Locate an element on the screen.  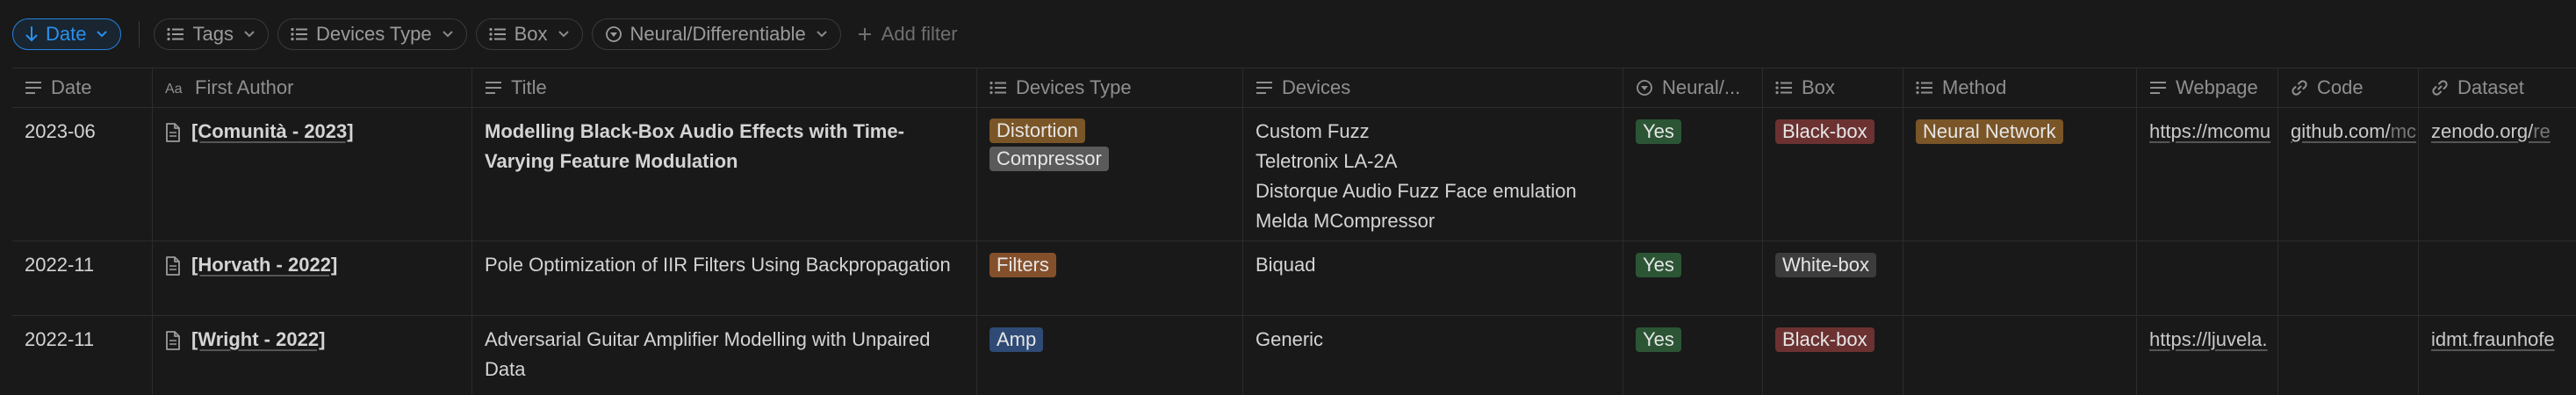
cell-devices-type: Filters is located at coordinates (1110, 278).